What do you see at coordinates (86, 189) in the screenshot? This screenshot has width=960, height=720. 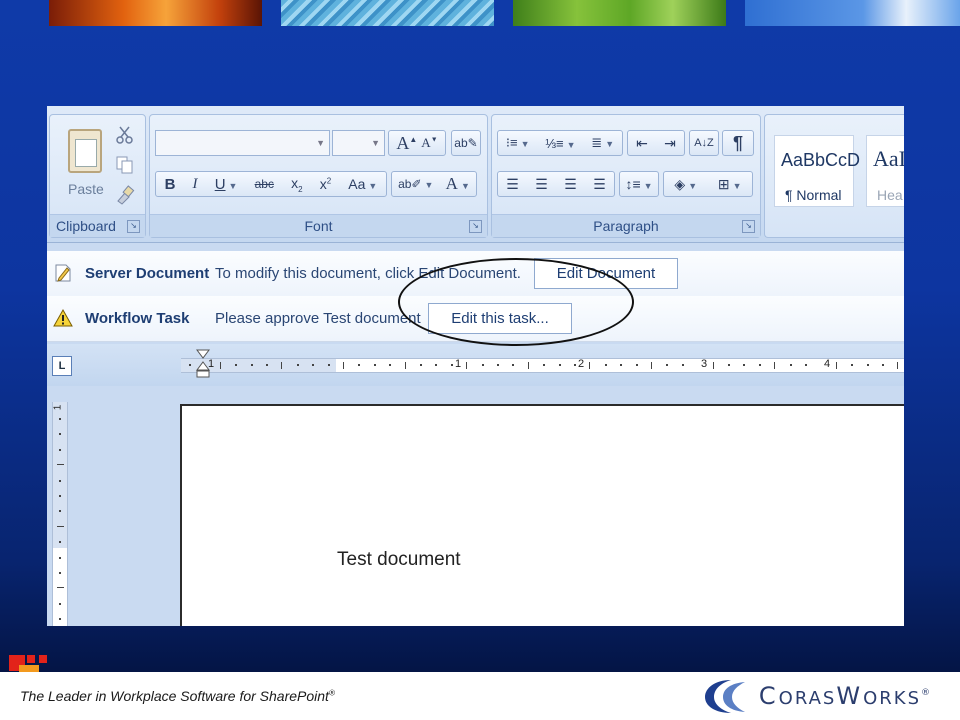 I see `paste-label: Paste` at bounding box center [86, 189].